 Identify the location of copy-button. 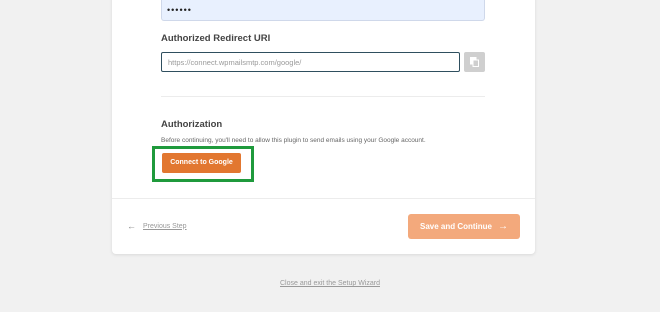
(474, 62).